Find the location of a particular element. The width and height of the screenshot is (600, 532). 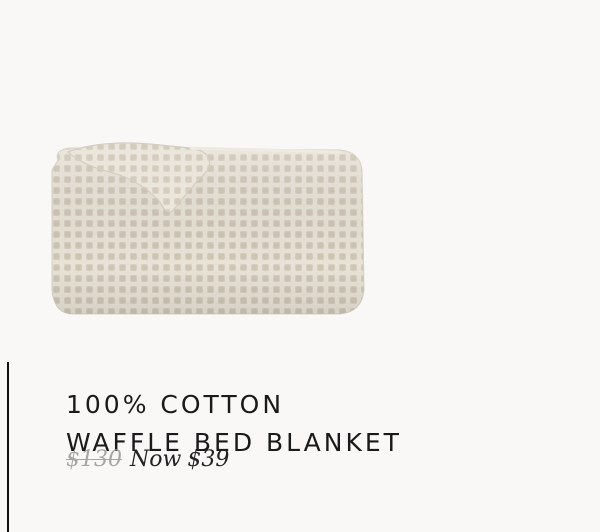

now-label: Now is located at coordinates (156, 459).